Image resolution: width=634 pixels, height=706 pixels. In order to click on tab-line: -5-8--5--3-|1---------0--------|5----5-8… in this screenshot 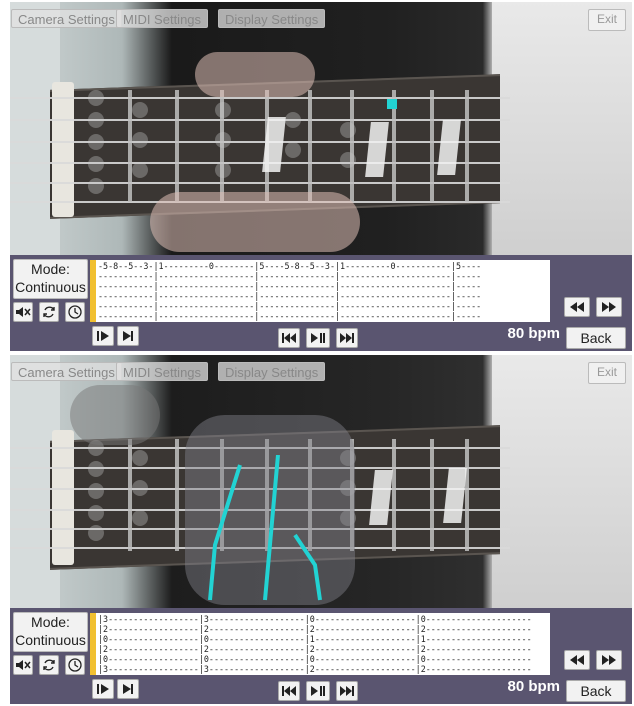, I will do `click(290, 266)`.